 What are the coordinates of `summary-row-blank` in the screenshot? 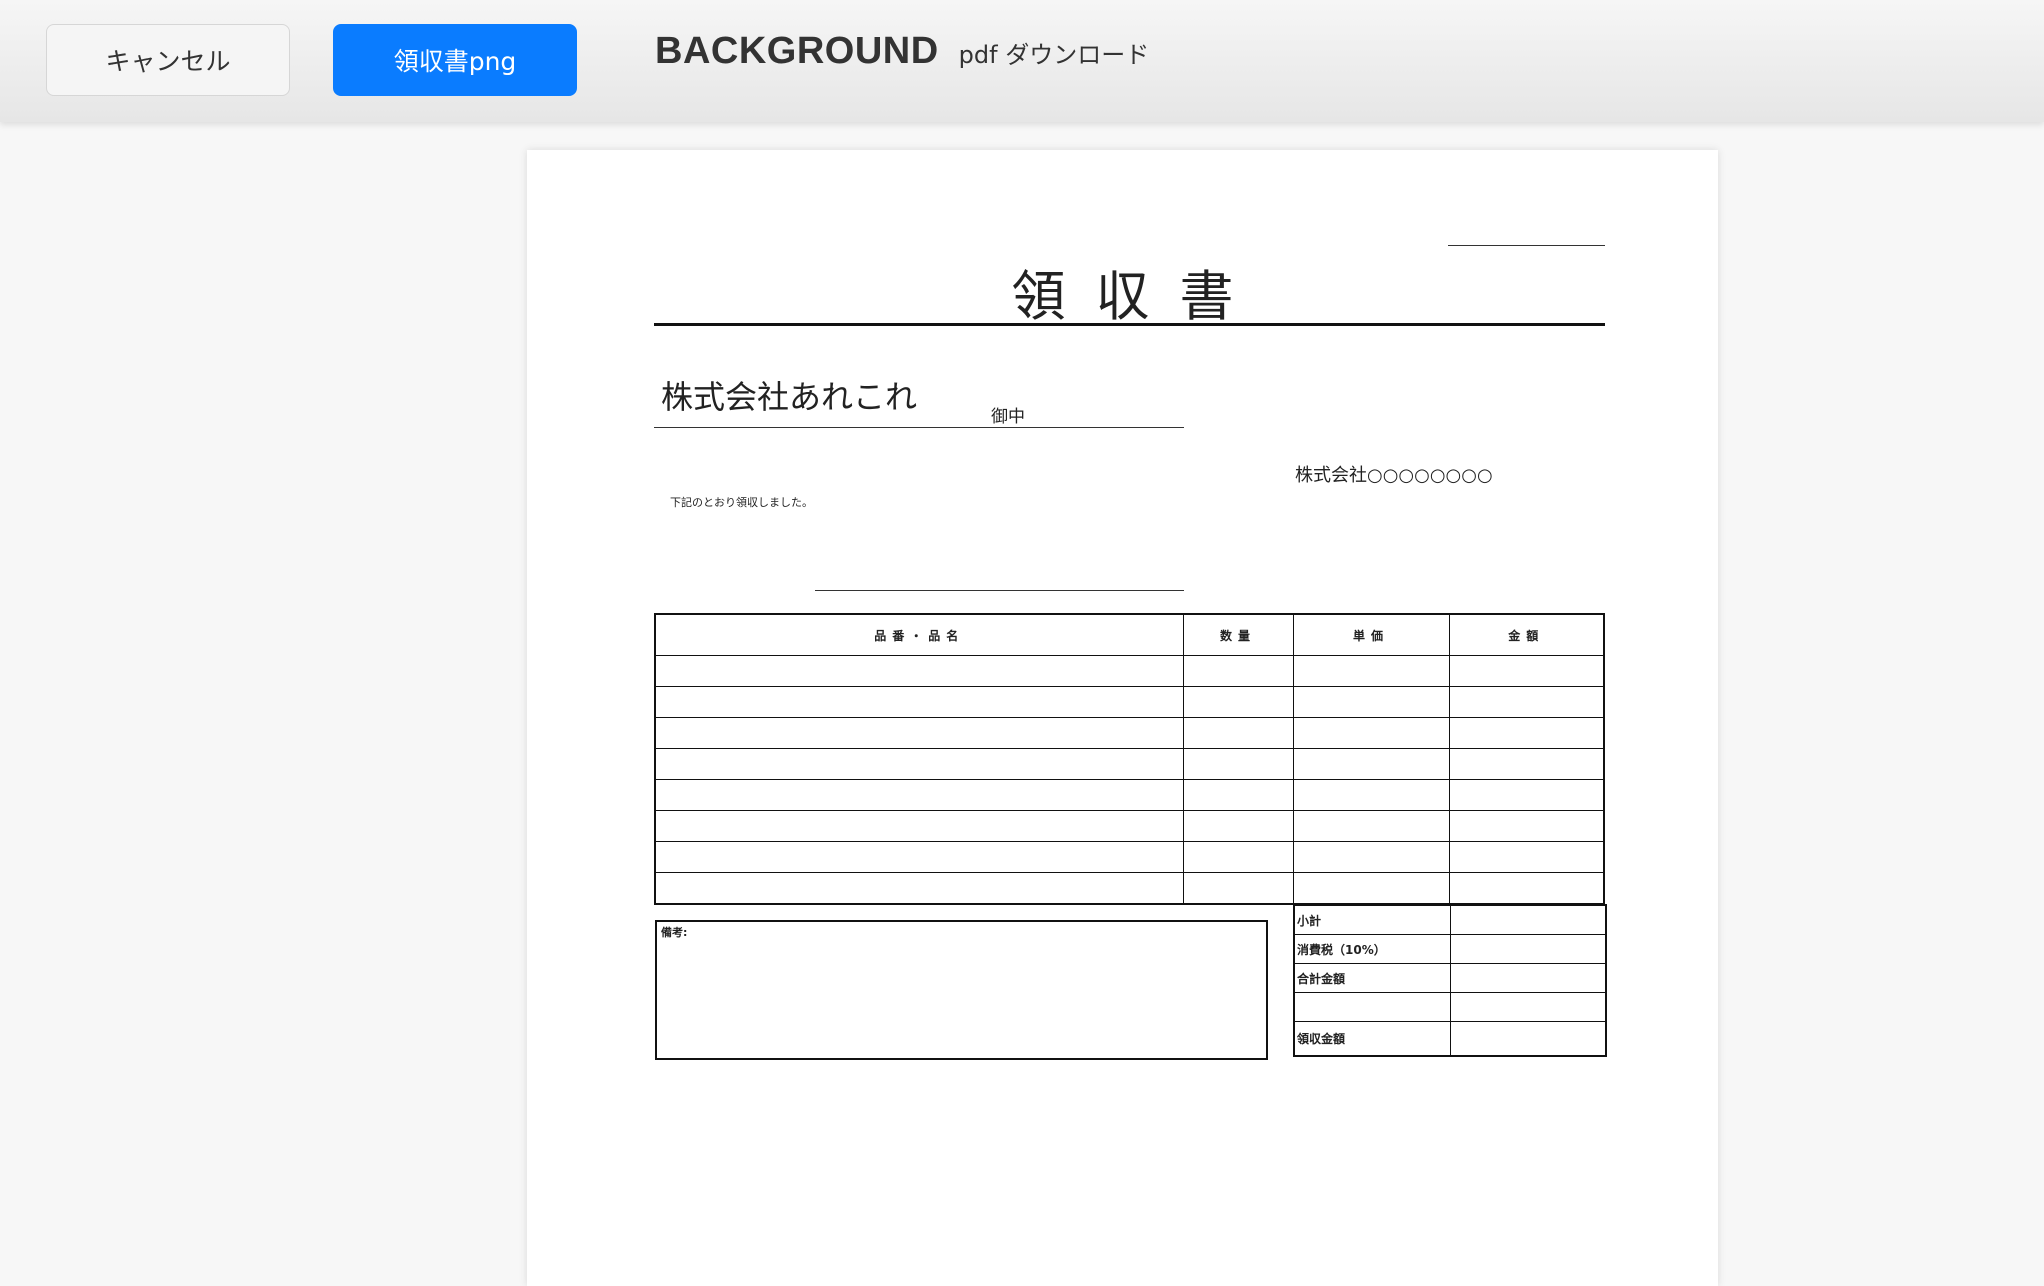 It's located at (1450, 1007).